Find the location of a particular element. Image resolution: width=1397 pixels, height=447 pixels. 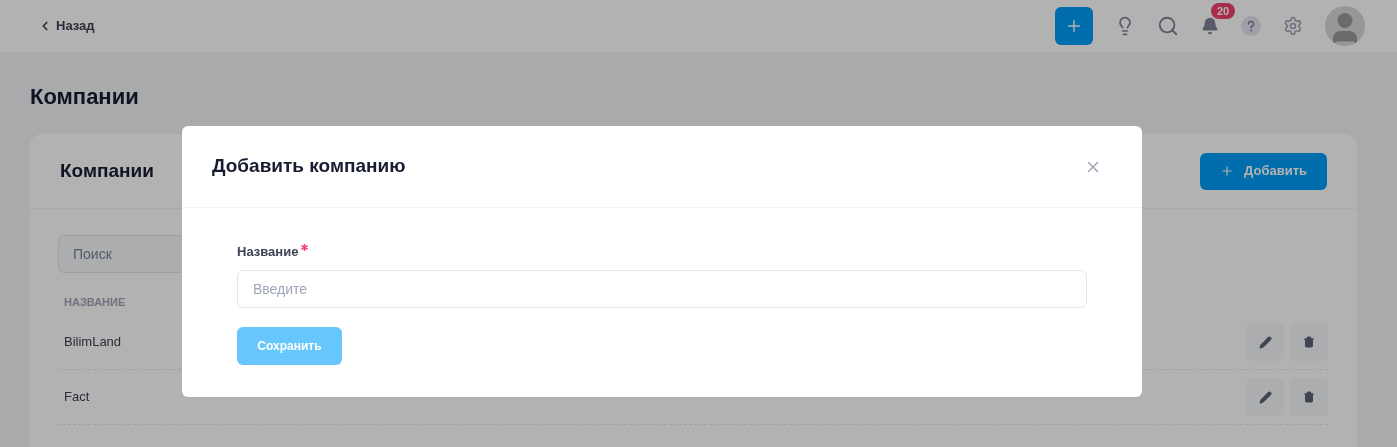

settings-icon is located at coordinates (1293, 26).